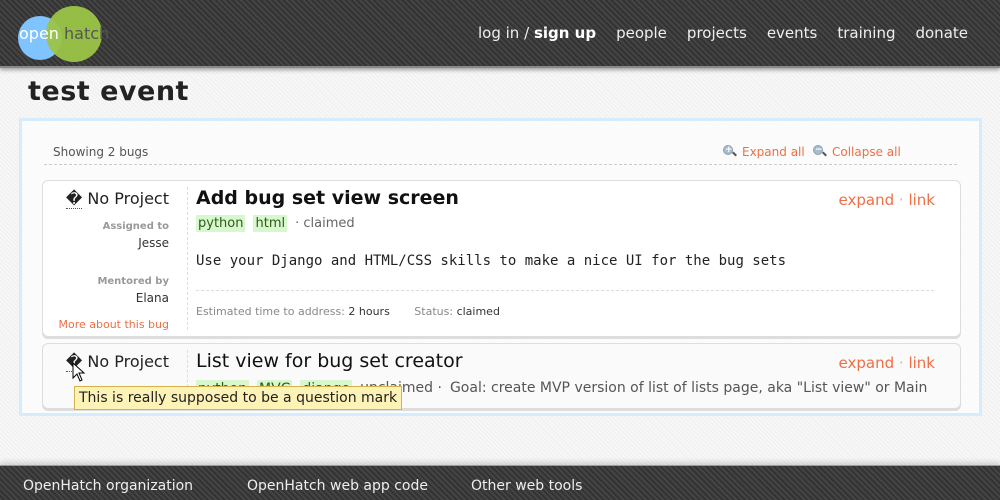 The image size is (1000, 500). What do you see at coordinates (478, 311) in the screenshot?
I see `status-value: claimed` at bounding box center [478, 311].